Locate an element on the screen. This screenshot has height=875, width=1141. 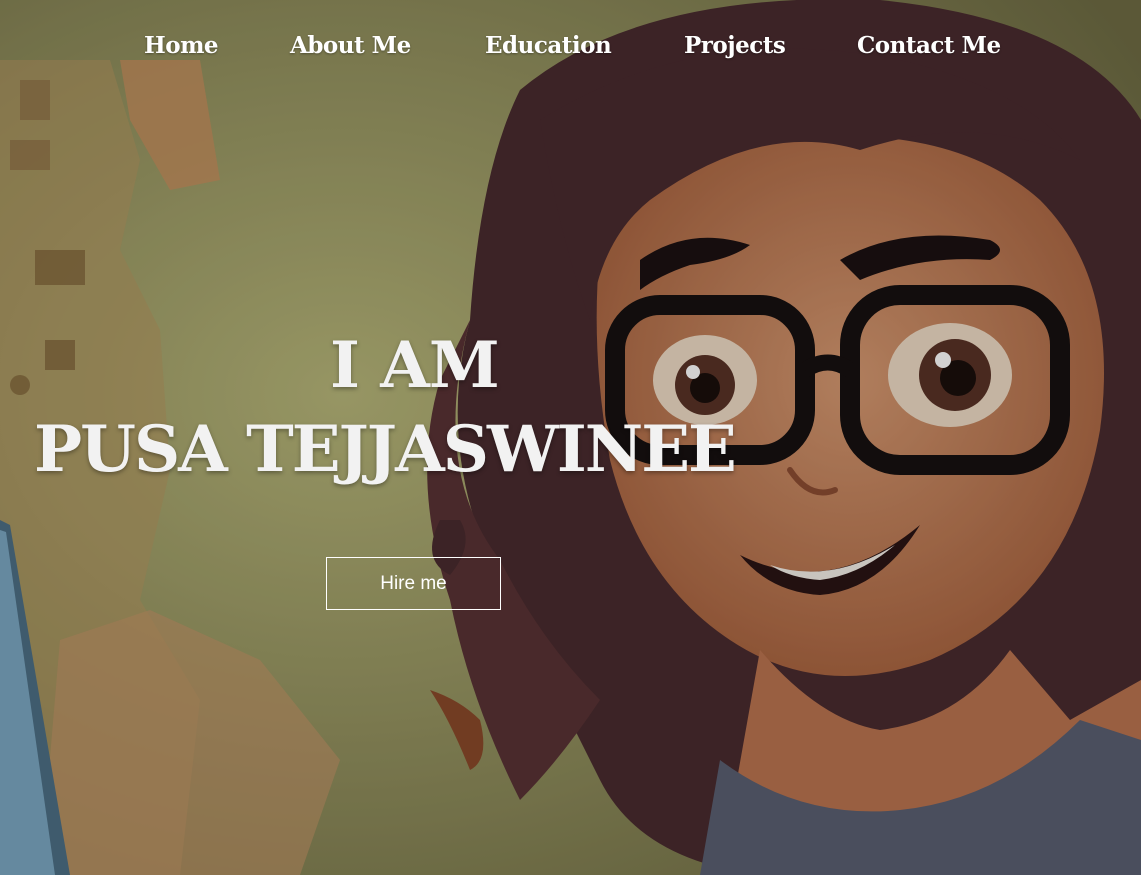
hero-title-line-1: I AM is located at coordinates (415, 365).